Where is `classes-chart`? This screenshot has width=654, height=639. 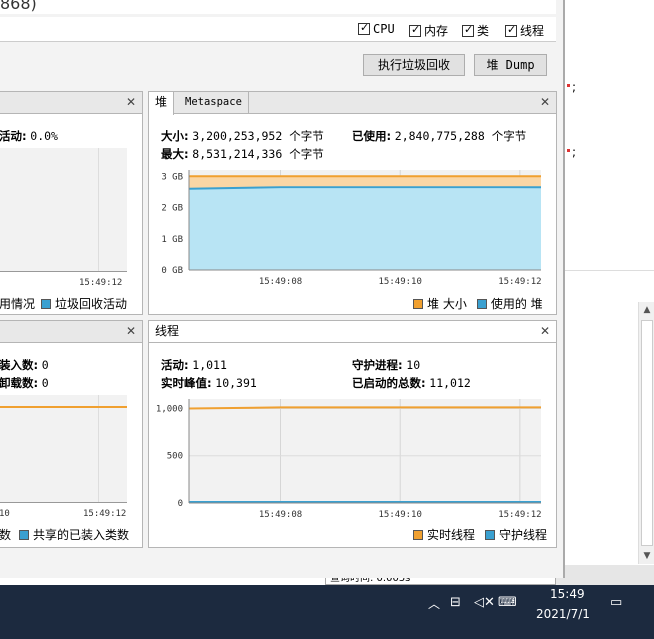
classes-chart is located at coordinates (63, 449).